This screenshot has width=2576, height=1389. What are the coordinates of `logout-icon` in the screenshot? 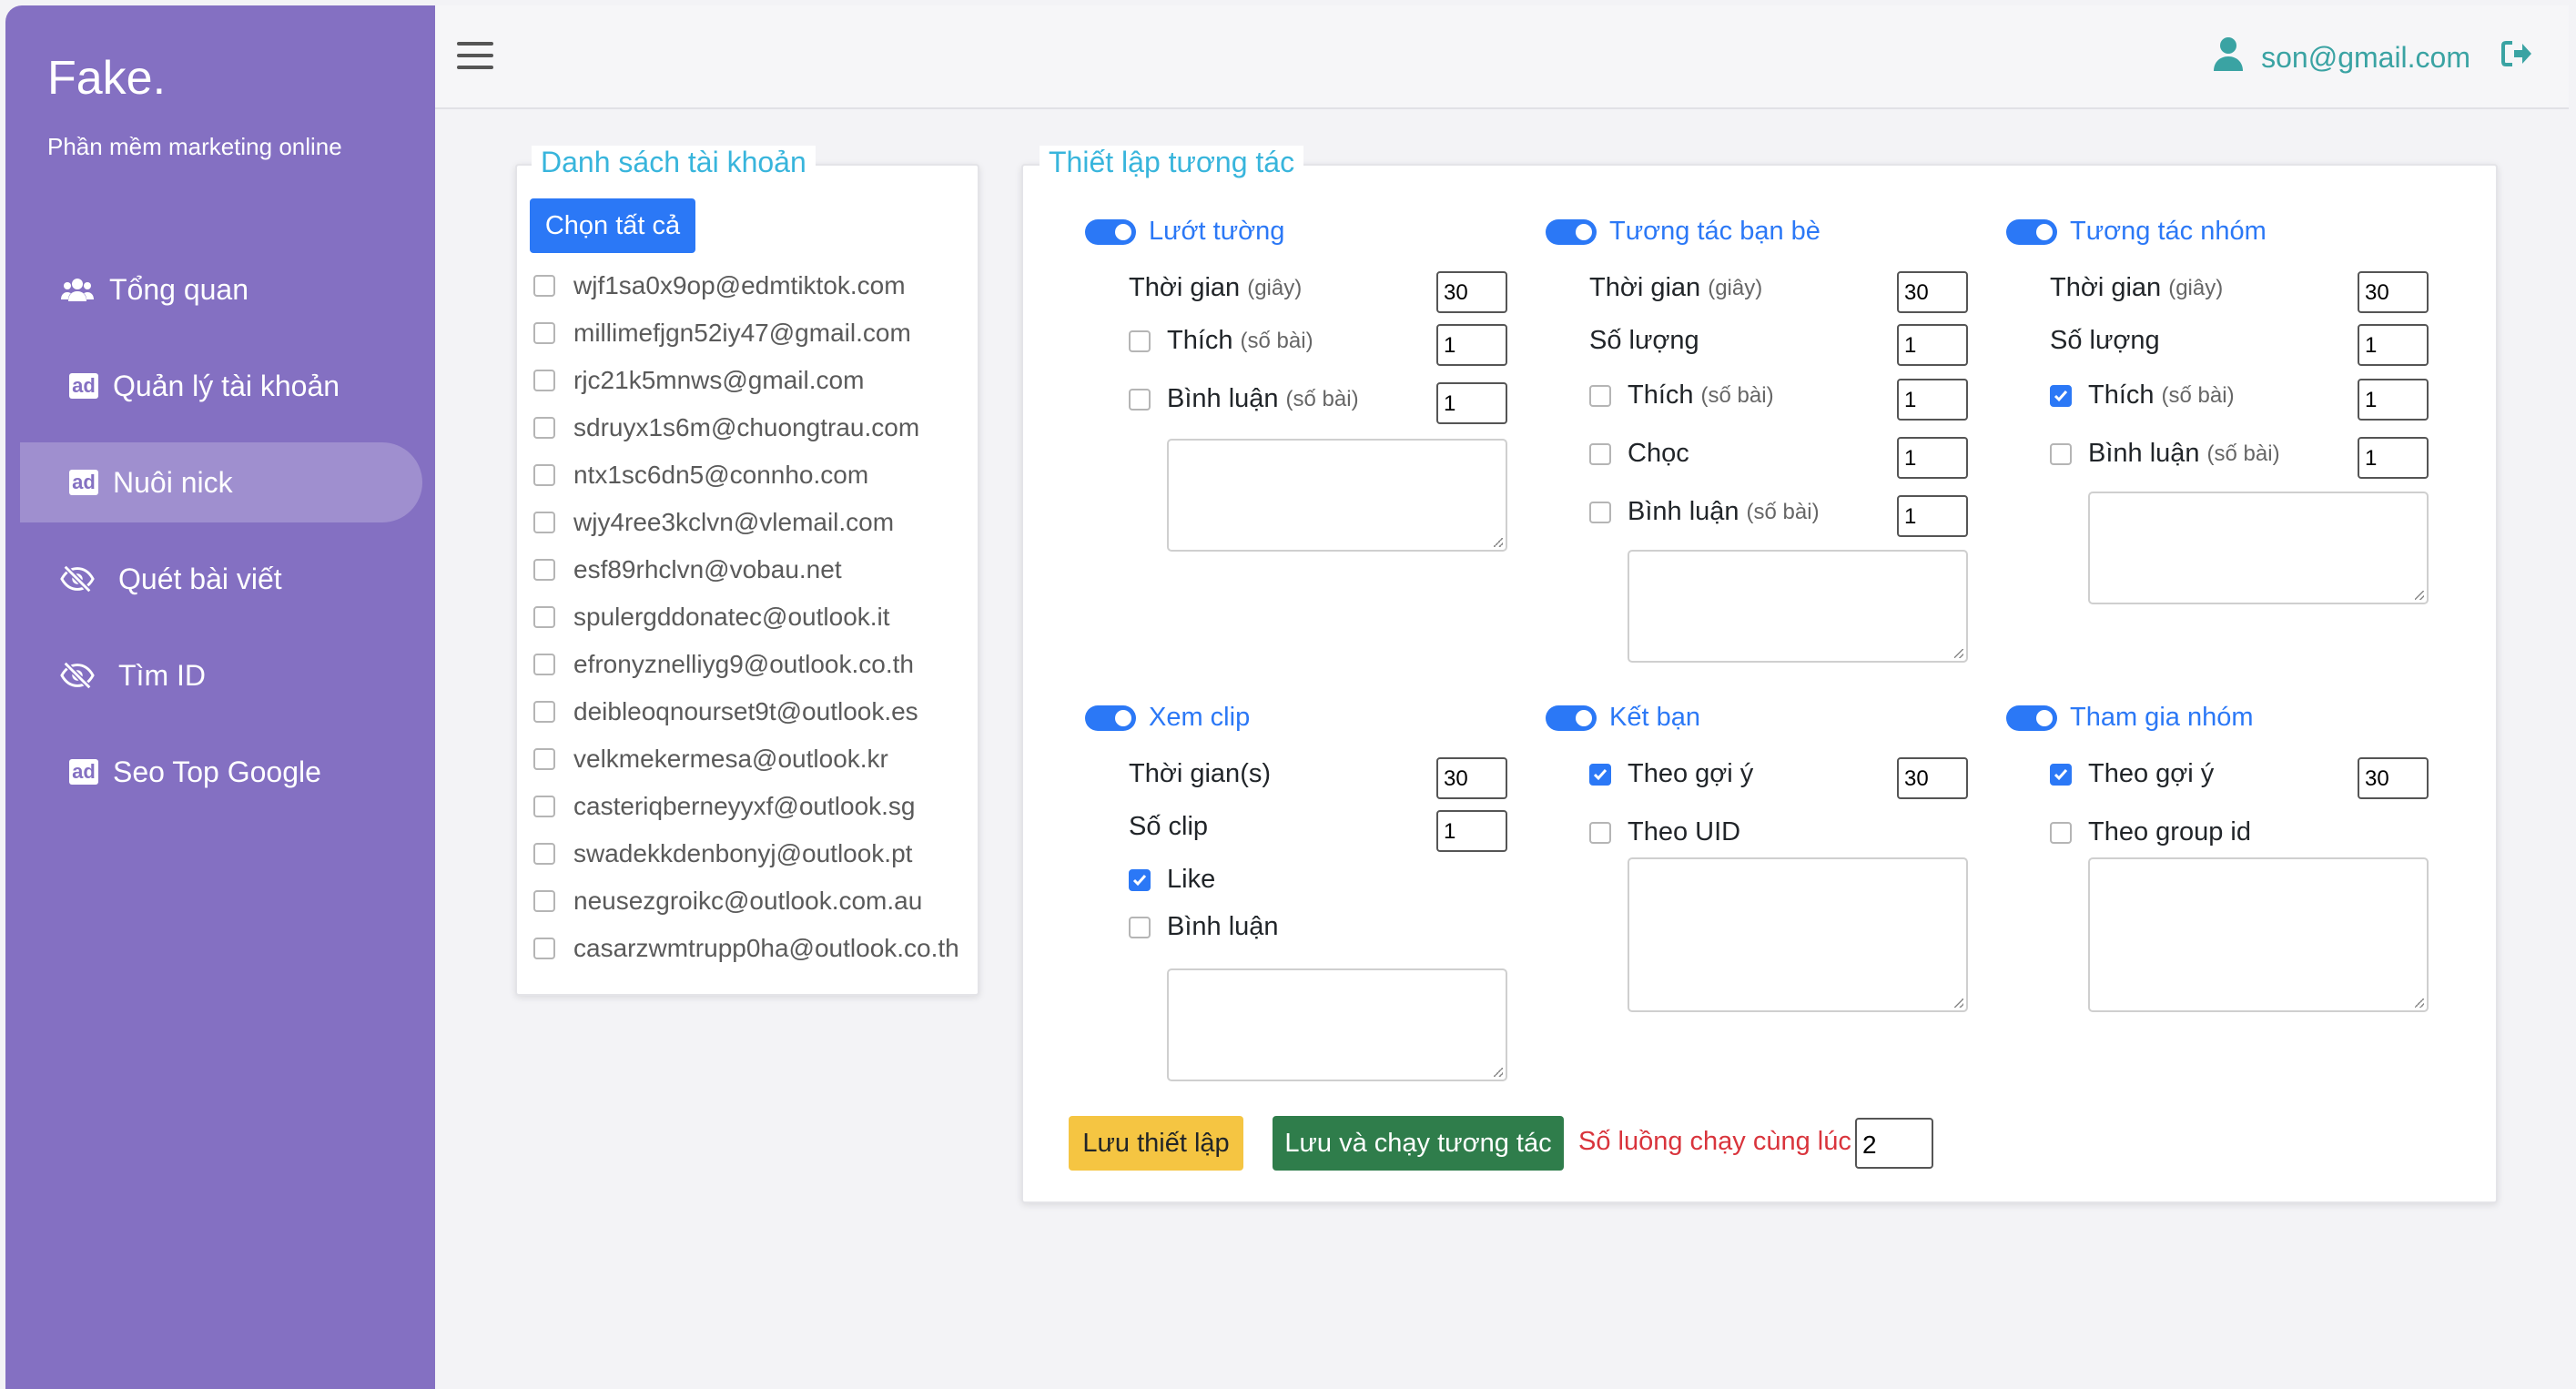 It's located at (2516, 57).